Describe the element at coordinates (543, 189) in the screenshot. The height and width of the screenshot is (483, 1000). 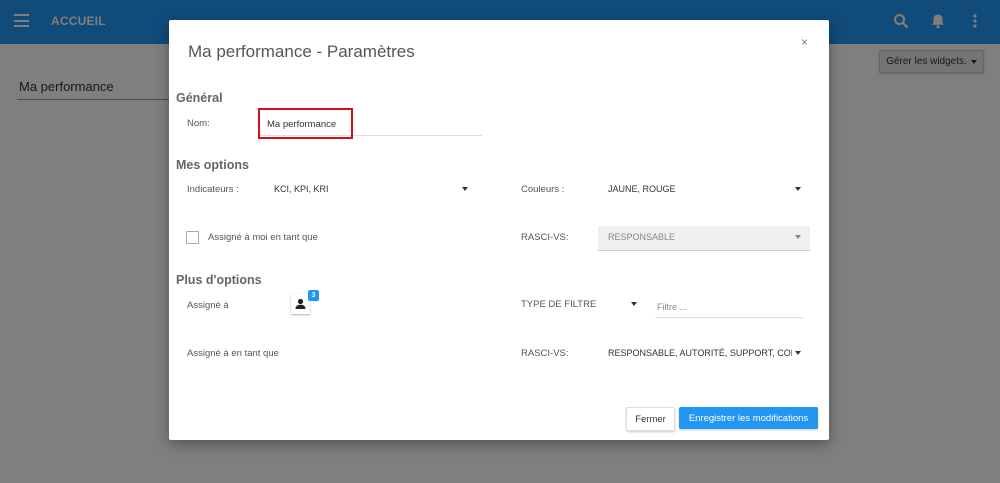
I see `colors-label: Couleurs :` at that location.